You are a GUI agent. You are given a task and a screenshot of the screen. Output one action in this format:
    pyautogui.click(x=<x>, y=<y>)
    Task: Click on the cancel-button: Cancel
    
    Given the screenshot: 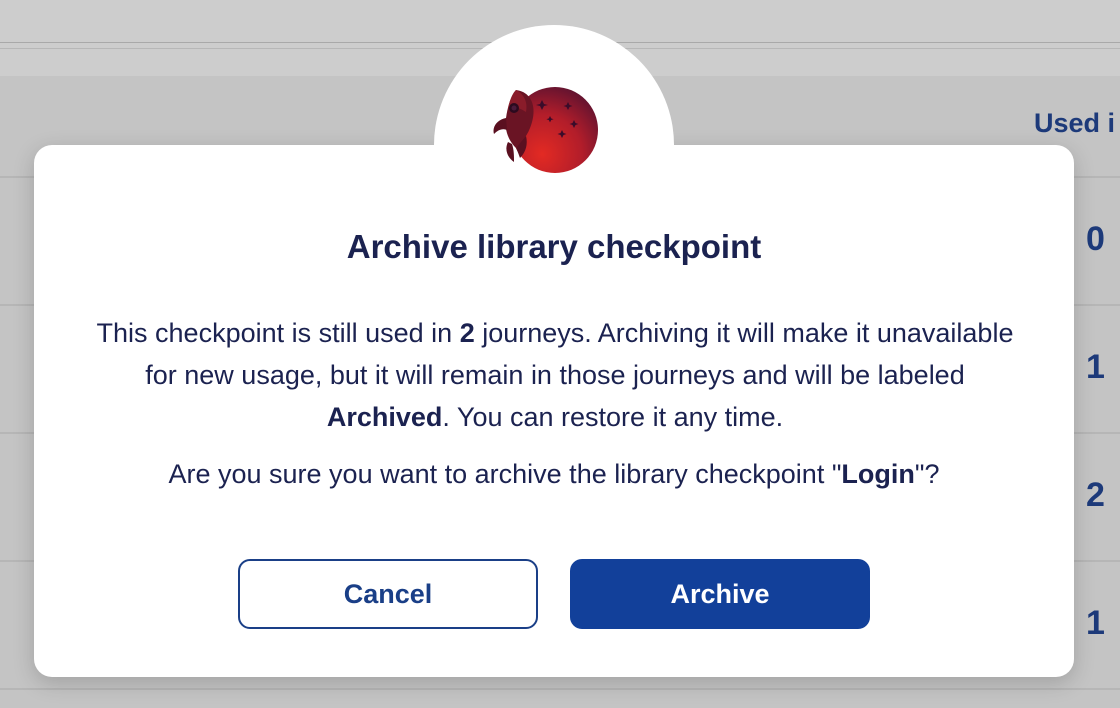 What is the action you would take?
    pyautogui.click(x=388, y=594)
    